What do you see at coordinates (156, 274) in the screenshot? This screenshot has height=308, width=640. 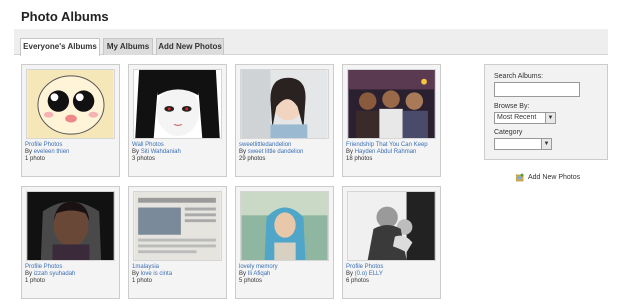 I see `album-author-link: love is cinta` at bounding box center [156, 274].